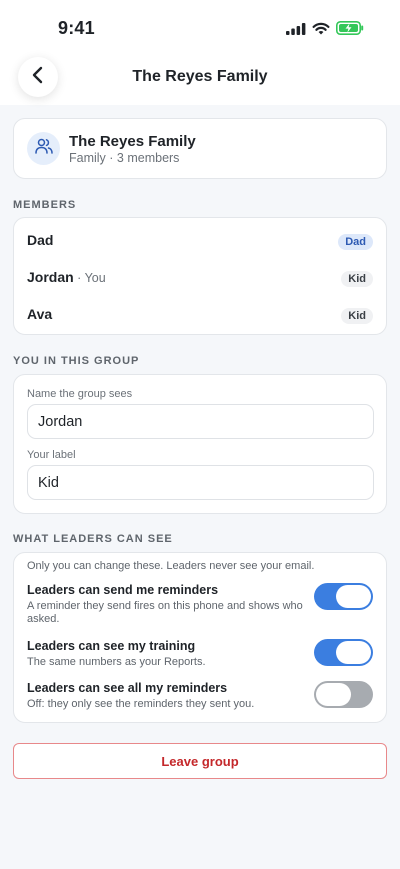 This screenshot has height=869, width=400. I want to click on wifi-icon, so click(321, 31).